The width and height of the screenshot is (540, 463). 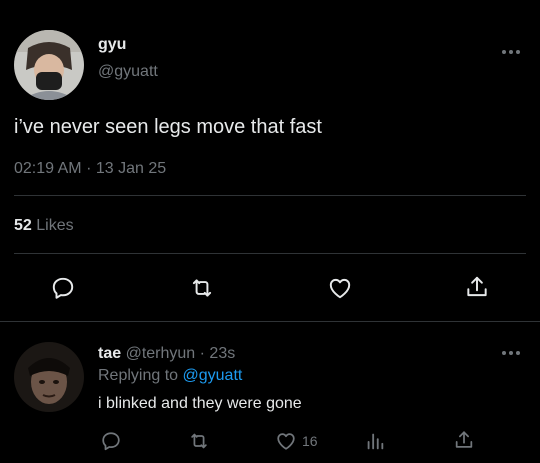 What do you see at coordinates (48, 168) in the screenshot?
I see `tweet-time: 02:19 AM` at bounding box center [48, 168].